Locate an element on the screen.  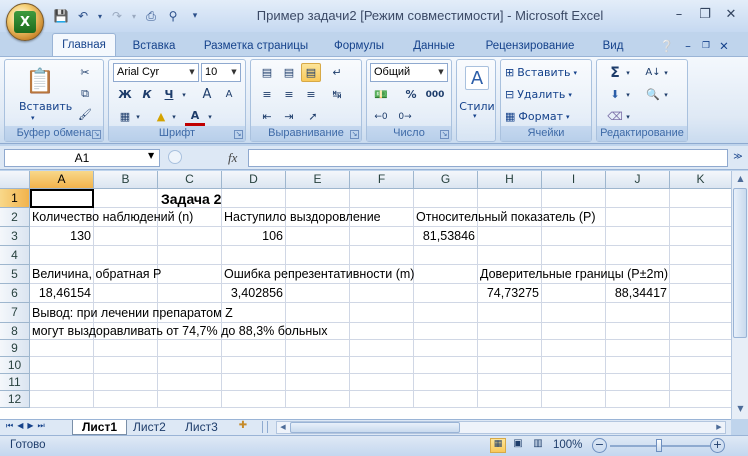
cell-a12 is located at coordinates (62, 399).